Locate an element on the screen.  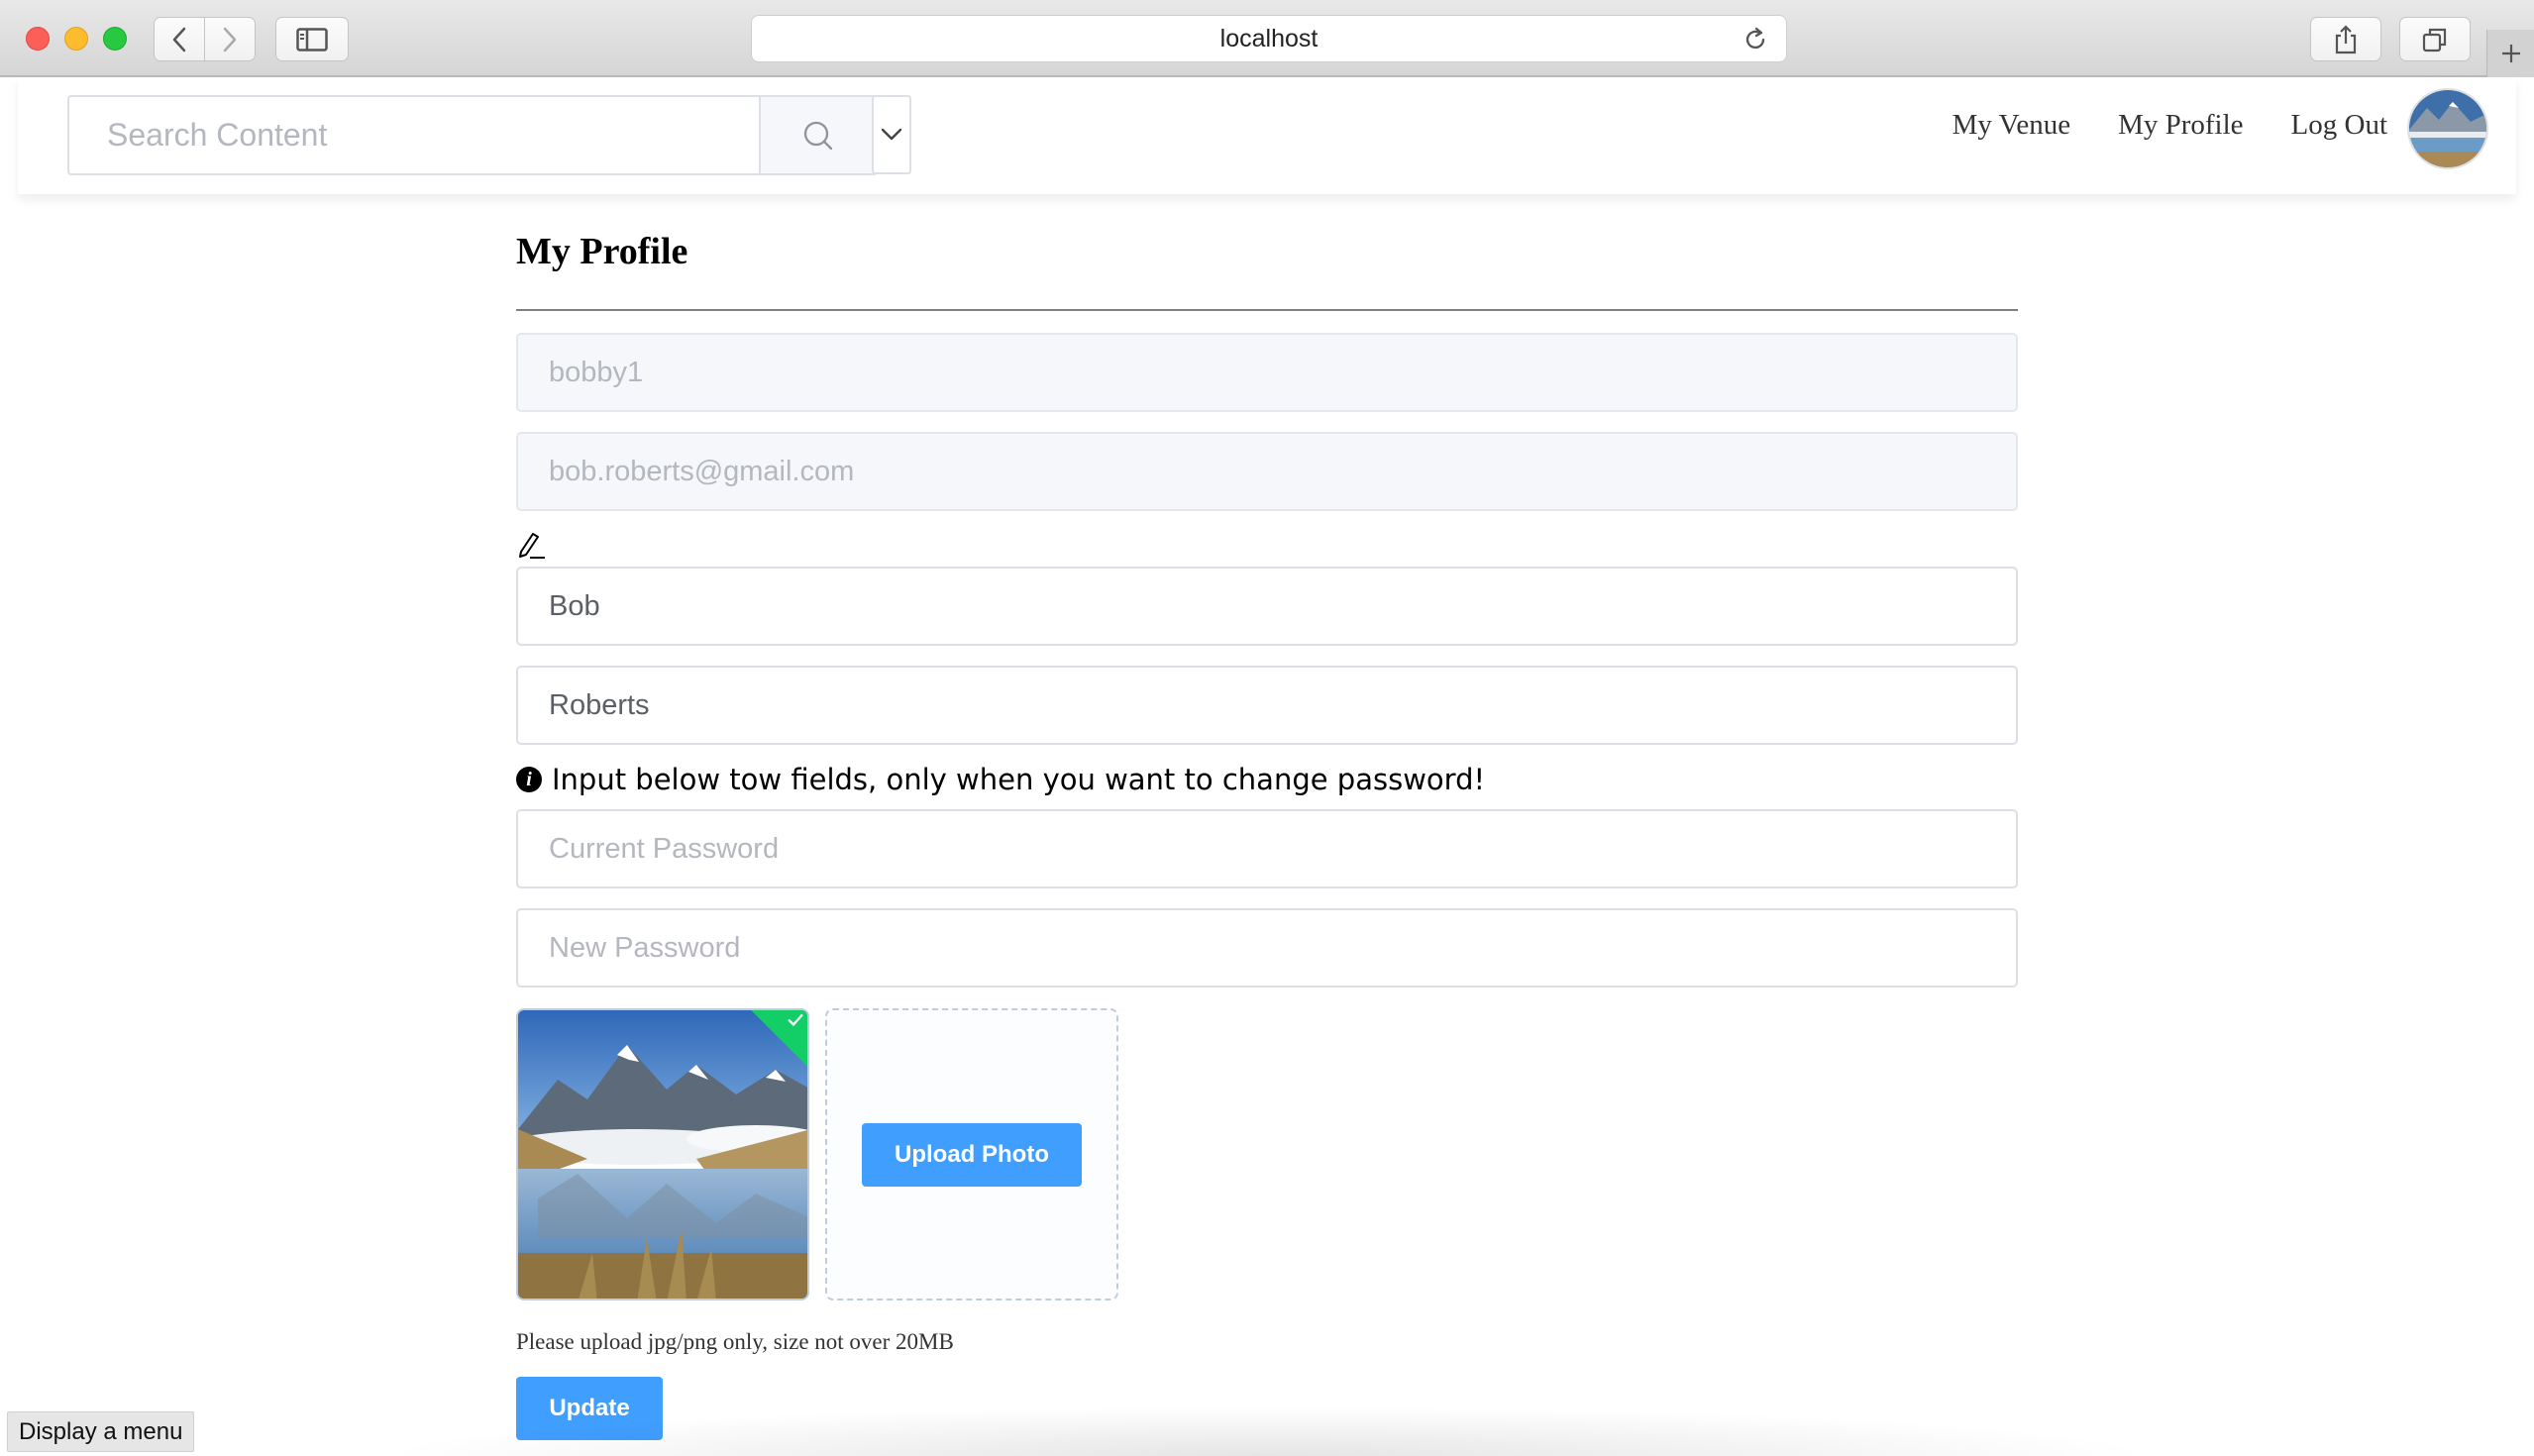
current-password-input is located at coordinates (1267, 849).